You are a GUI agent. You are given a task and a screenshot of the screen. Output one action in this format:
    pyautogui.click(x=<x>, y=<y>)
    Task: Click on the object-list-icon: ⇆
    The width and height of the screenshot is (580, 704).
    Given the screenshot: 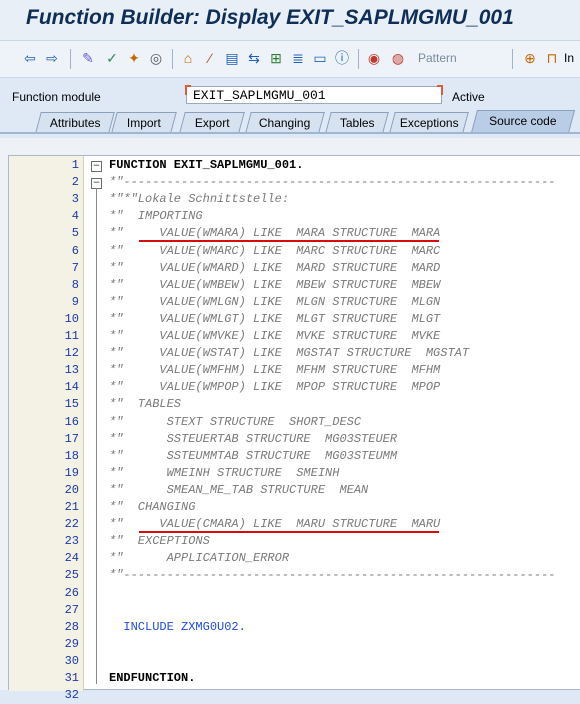 What is the action you would take?
    pyautogui.click(x=254, y=58)
    